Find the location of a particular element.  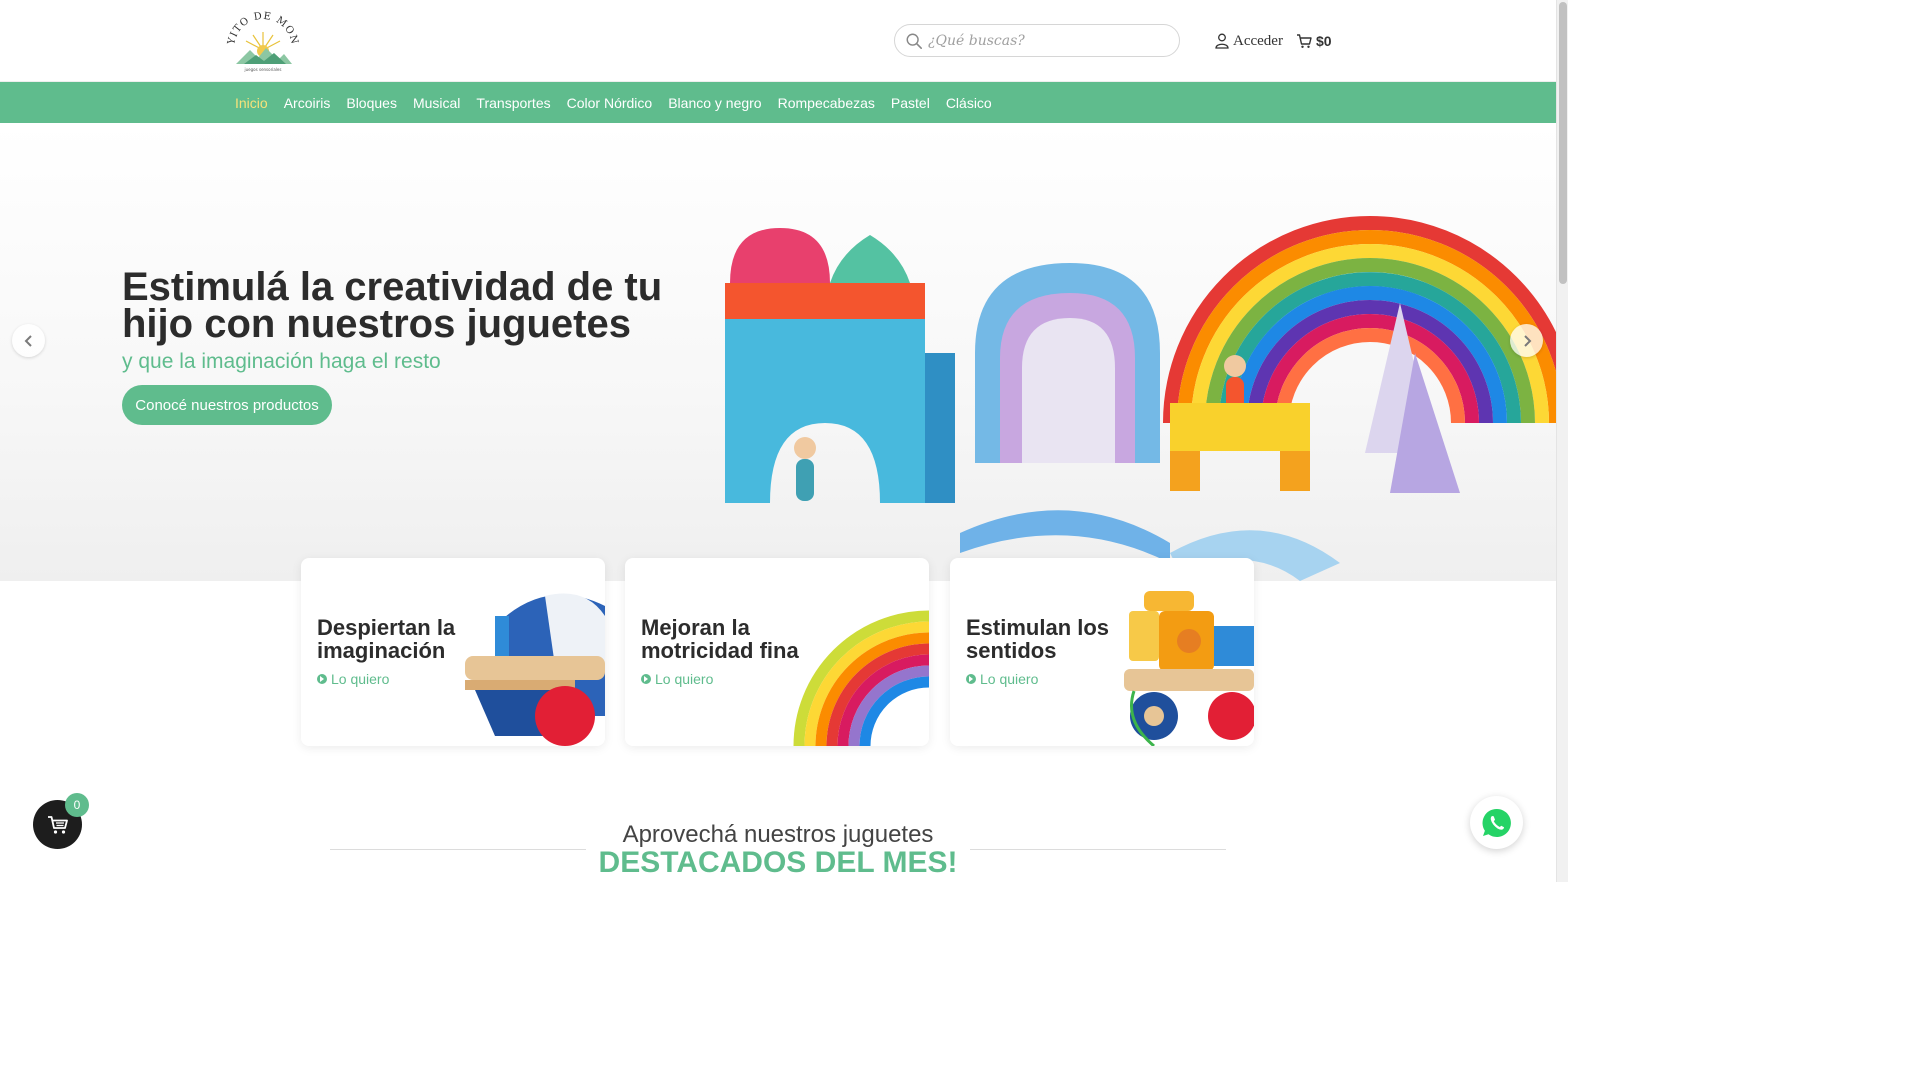

chevron-right-icon is located at coordinates (1527, 340).